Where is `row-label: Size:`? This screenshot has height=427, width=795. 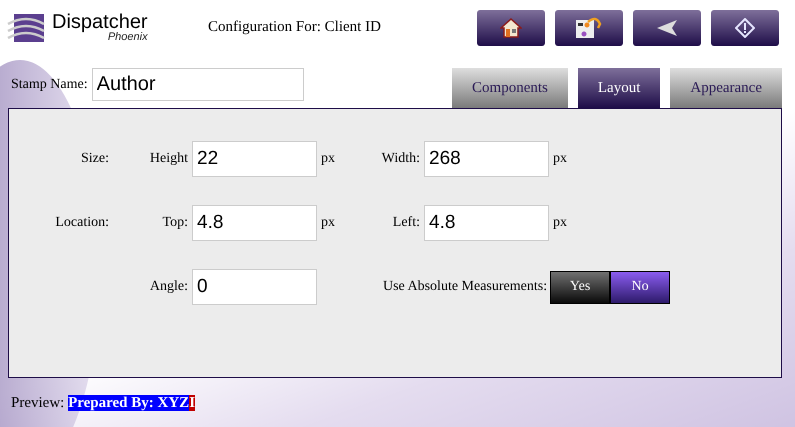 row-label: Size: is located at coordinates (95, 158).